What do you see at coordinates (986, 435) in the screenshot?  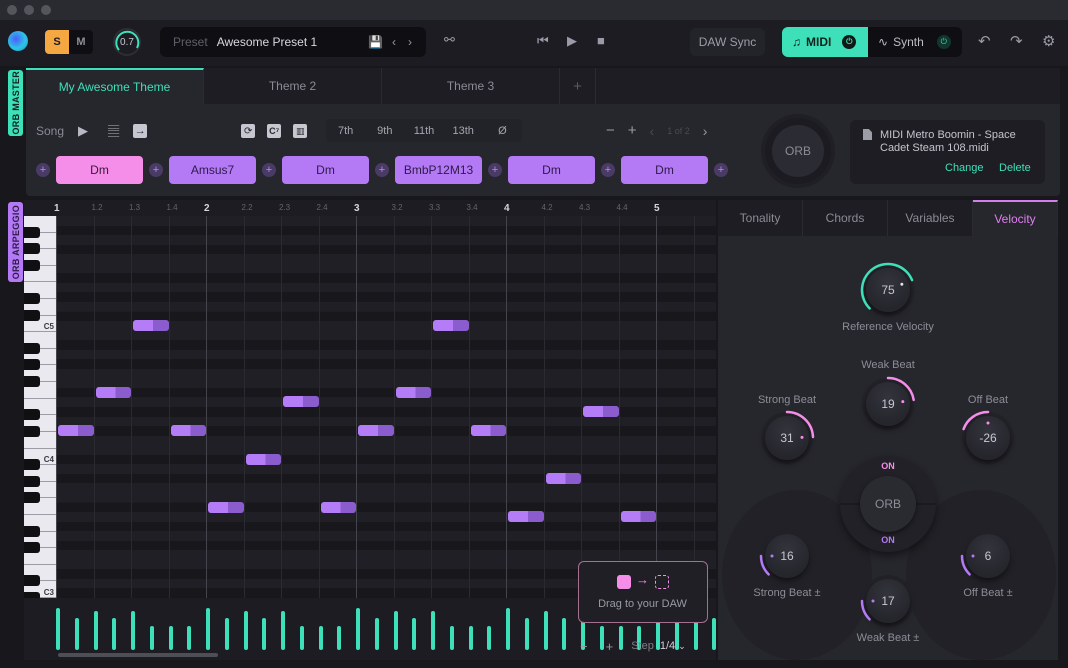 I see `off-beat-knob: -26` at bounding box center [986, 435].